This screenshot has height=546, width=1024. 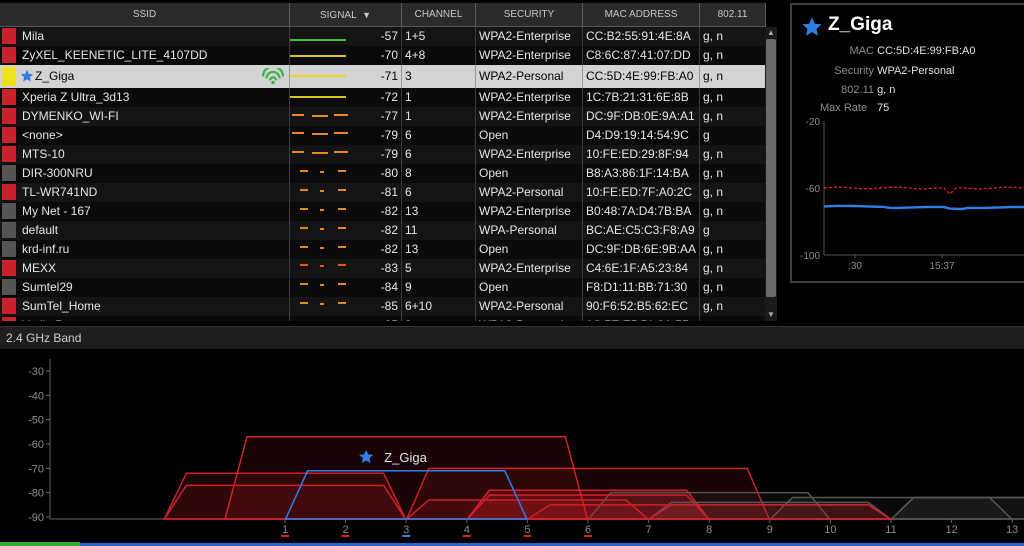 What do you see at coordinates (956, 508) in the screenshot?
I see `network-footprint` at bounding box center [956, 508].